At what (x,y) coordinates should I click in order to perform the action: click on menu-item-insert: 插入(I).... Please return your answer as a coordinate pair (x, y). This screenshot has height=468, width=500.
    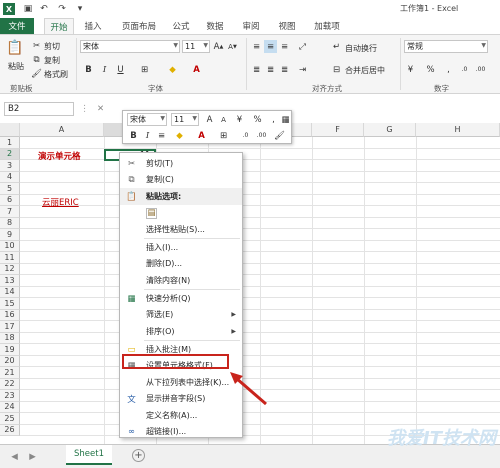
    Looking at the image, I should click on (181, 247).